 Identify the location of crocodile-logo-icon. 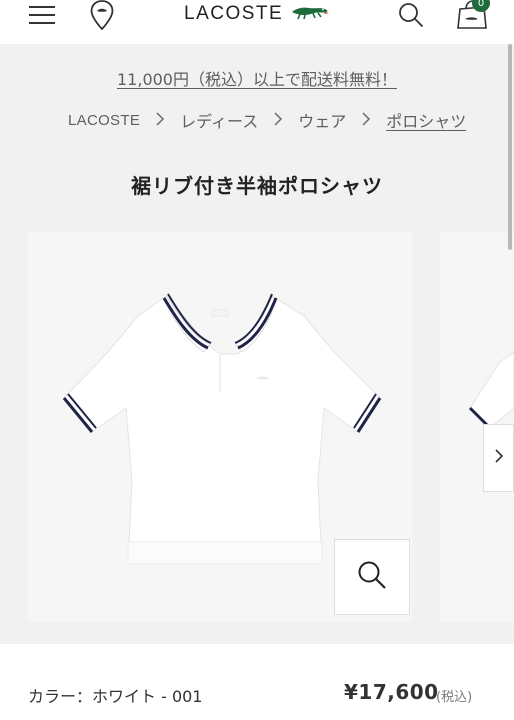
(310, 14).